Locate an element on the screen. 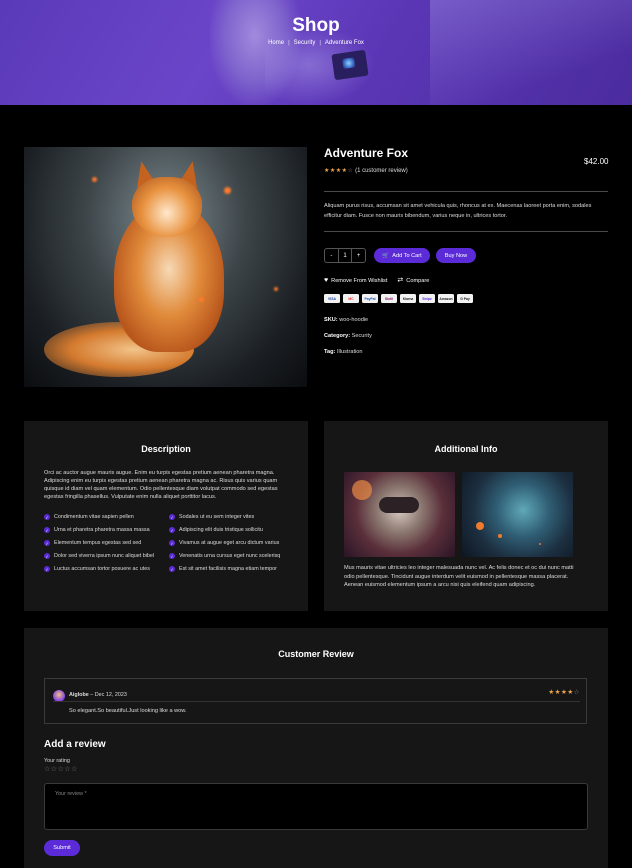 The width and height of the screenshot is (632, 868). submit-button: Submit is located at coordinates (62, 848).